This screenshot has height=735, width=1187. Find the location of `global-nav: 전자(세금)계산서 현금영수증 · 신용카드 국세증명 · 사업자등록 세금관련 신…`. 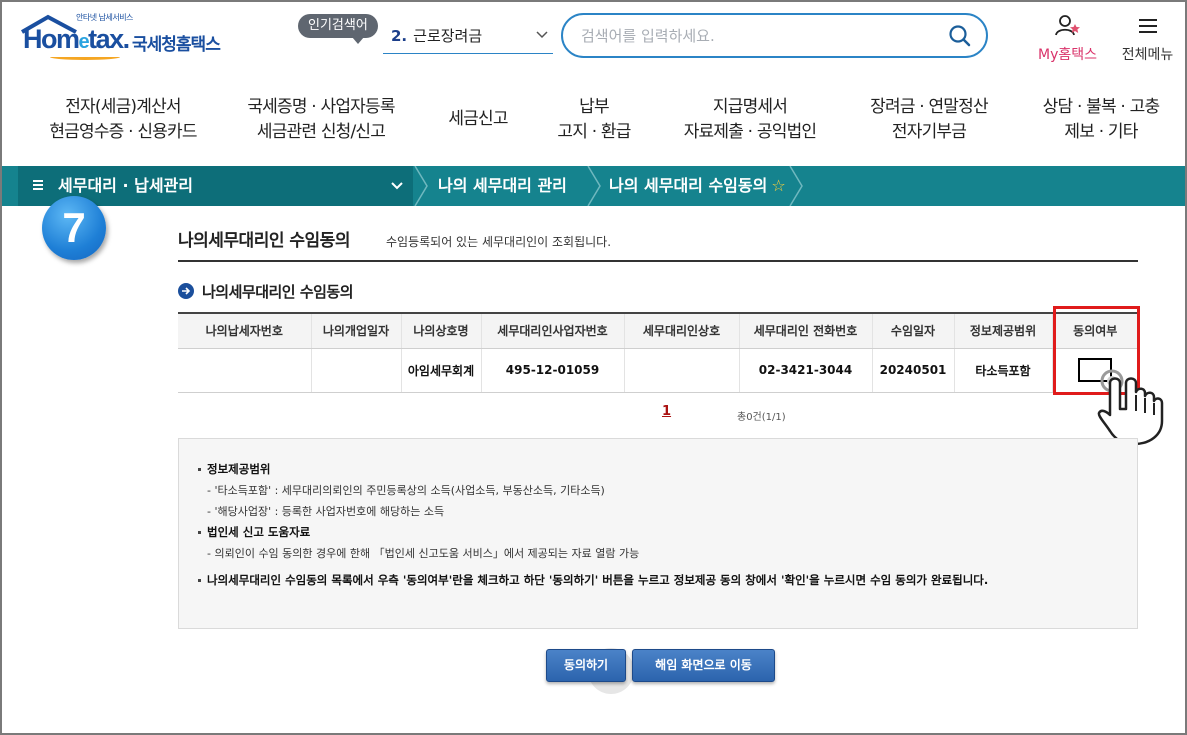

global-nav: 전자(세금)계산서 현금영수증 · 신용카드 국세증명 · 사업자등록 세금관련 신… is located at coordinates (593, 122).